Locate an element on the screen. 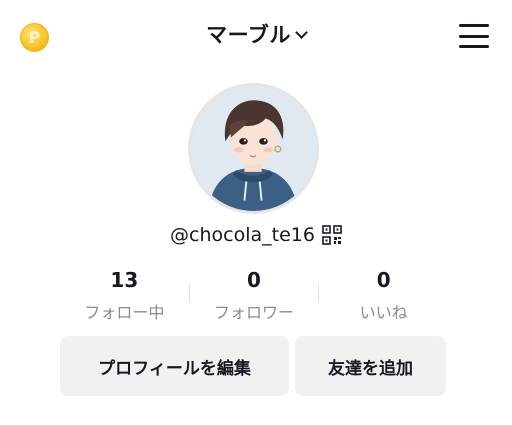  followers-count: 0 is located at coordinates (254, 280).